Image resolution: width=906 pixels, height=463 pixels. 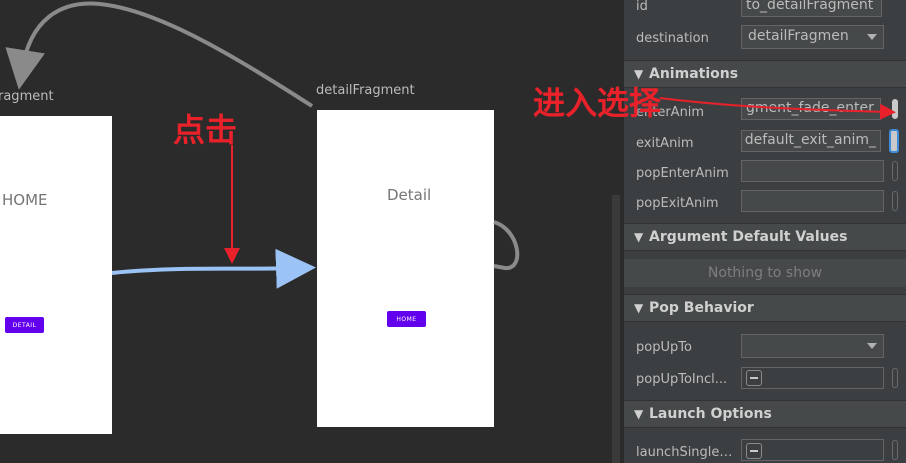 I want to click on detail-screen-text: Detail, so click(x=409, y=195).